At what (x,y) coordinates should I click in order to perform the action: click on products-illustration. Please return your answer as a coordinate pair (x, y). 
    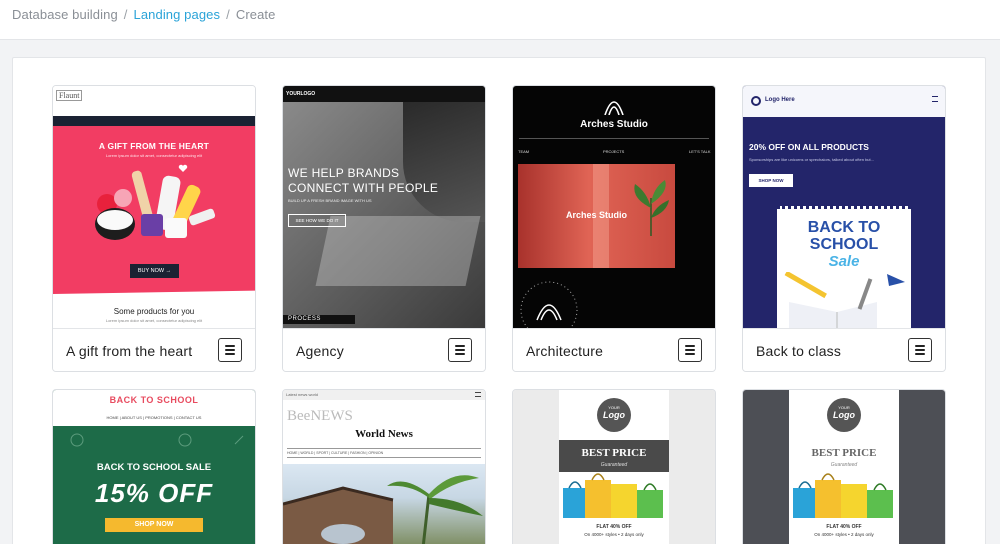
    Looking at the image, I should click on (155, 202).